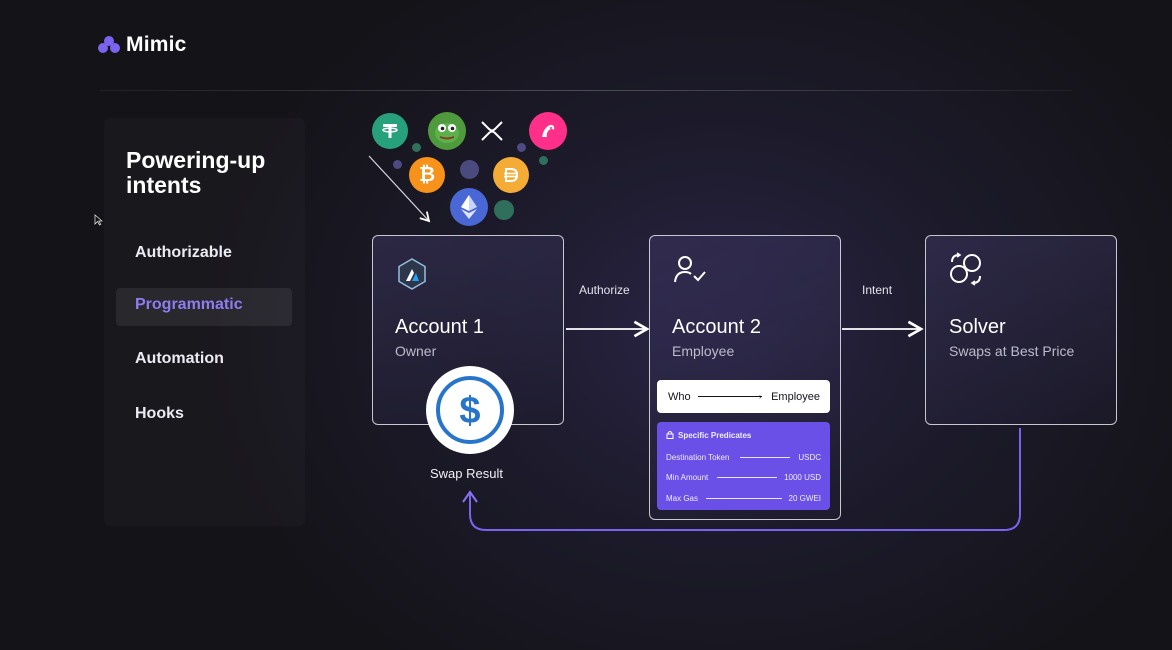 This screenshot has width=1172, height=650. Describe the element at coordinates (716, 327) in the screenshot. I see `account2-title: Account 2` at that location.